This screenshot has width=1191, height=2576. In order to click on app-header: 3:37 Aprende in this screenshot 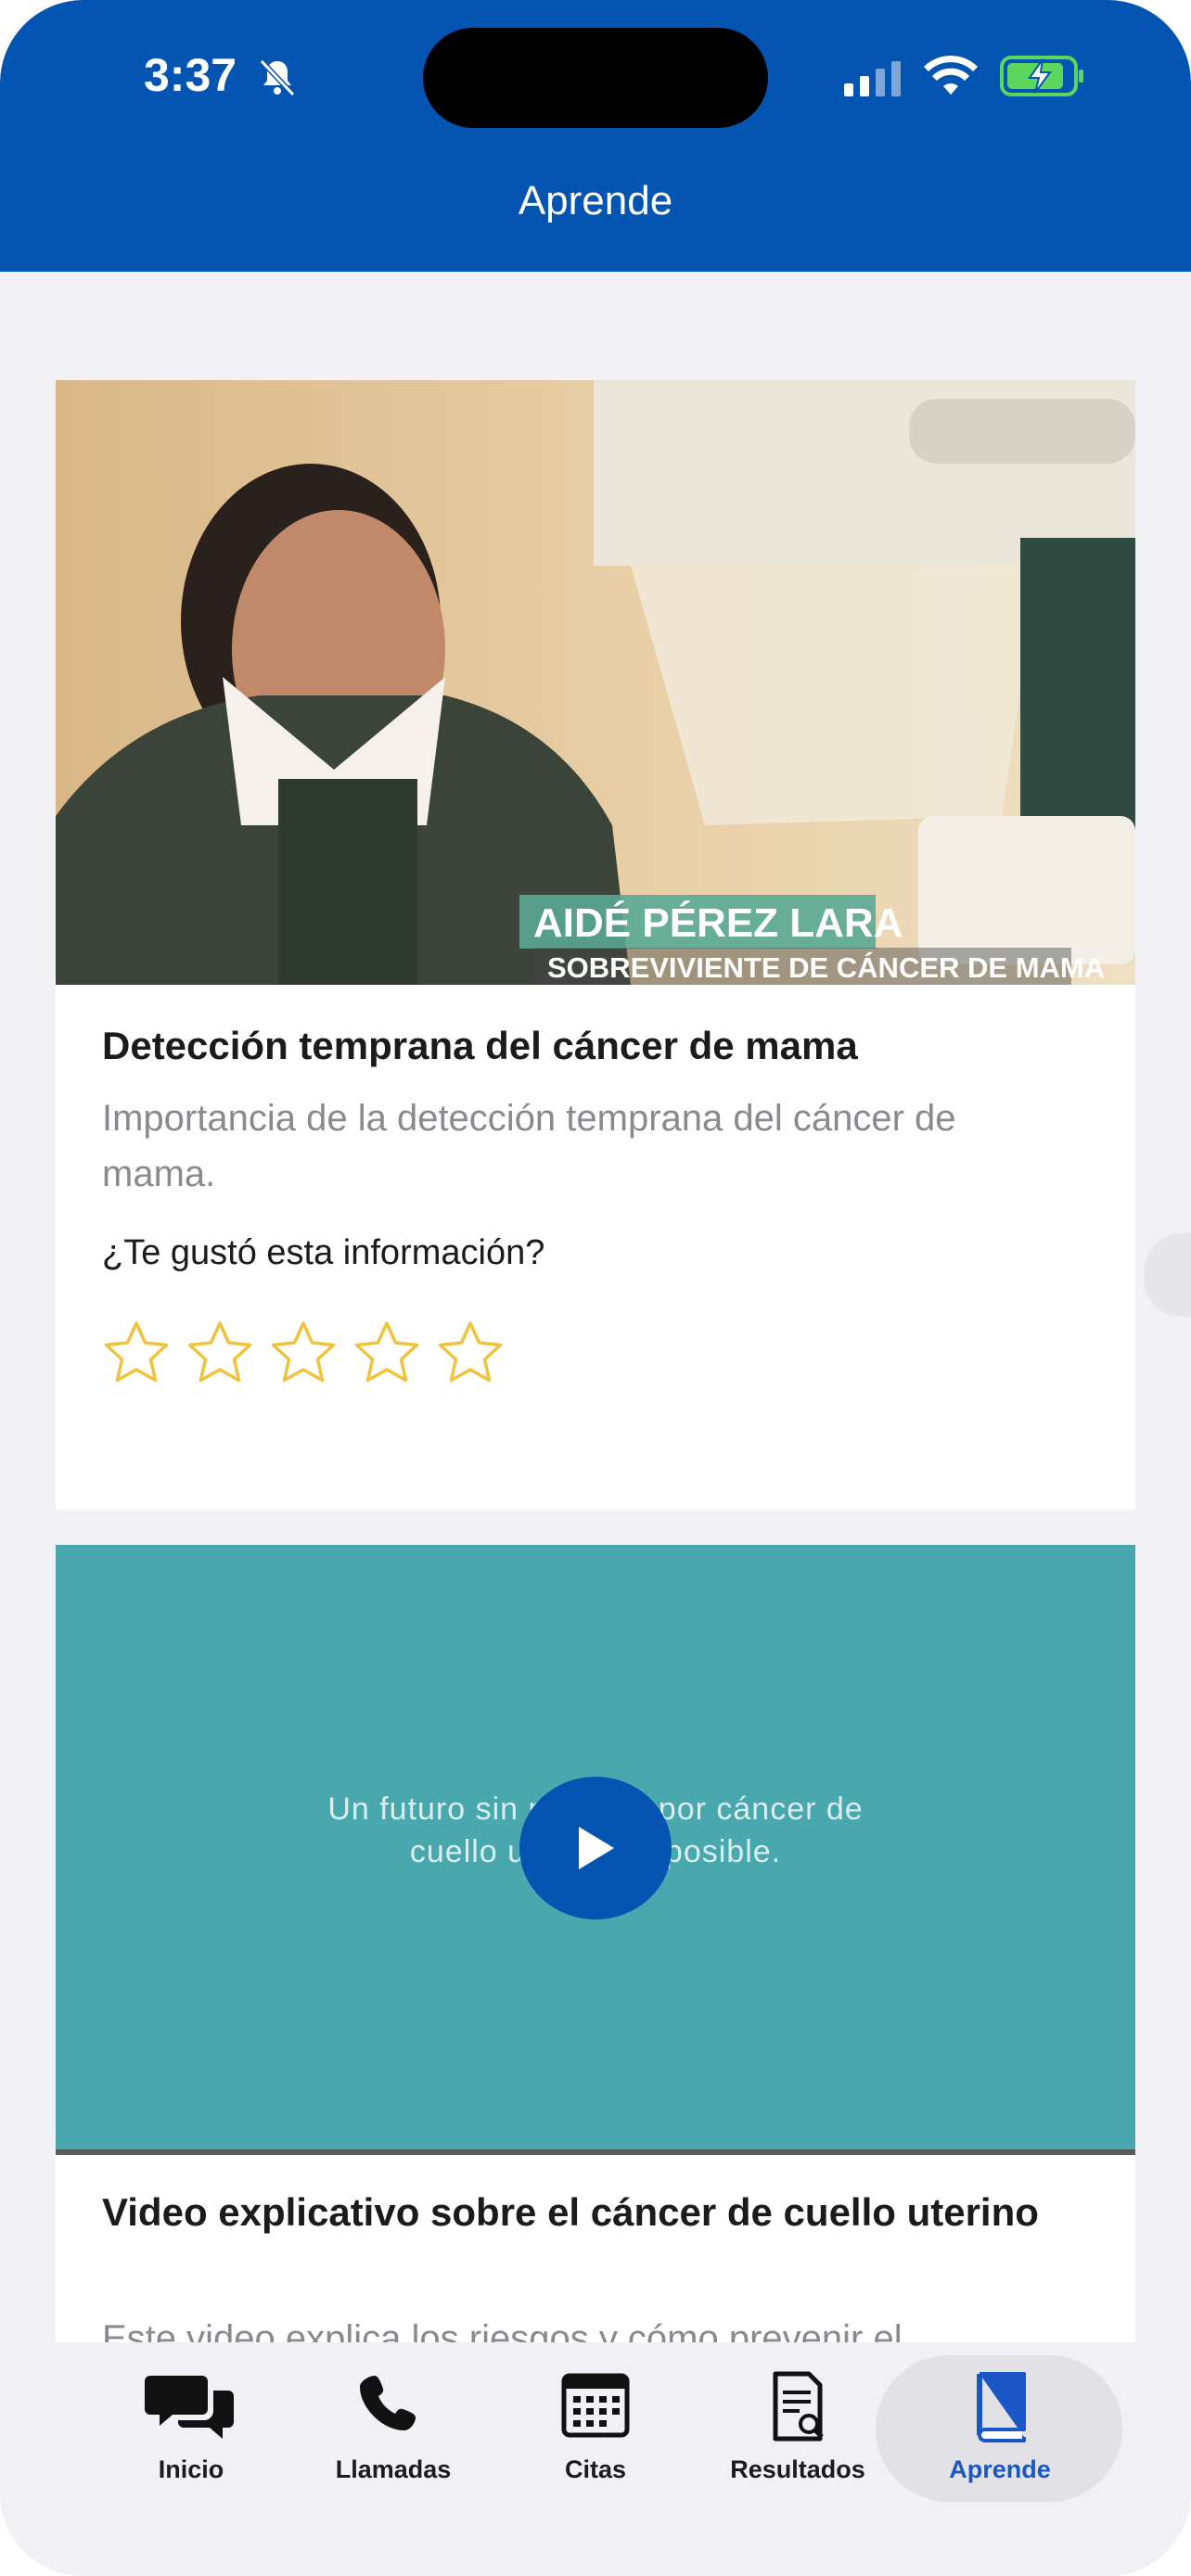, I will do `click(595, 136)`.